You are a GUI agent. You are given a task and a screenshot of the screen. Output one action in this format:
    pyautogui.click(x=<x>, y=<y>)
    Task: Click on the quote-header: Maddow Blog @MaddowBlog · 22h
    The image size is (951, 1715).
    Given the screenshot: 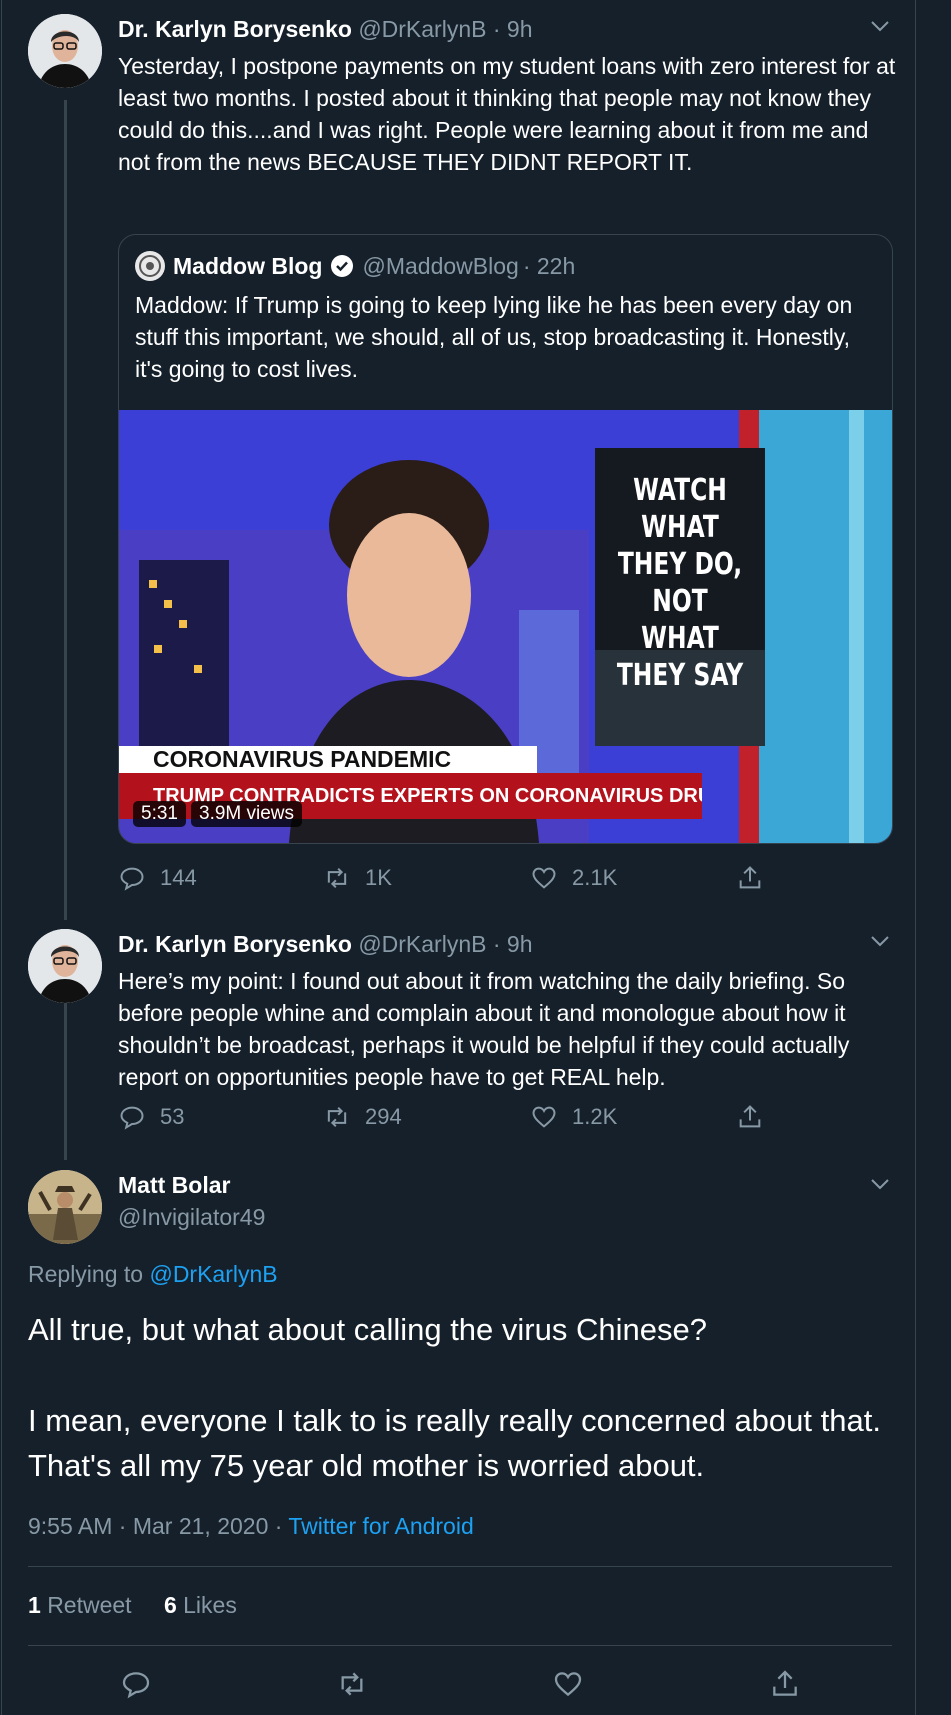 What is the action you would take?
    pyautogui.click(x=355, y=266)
    